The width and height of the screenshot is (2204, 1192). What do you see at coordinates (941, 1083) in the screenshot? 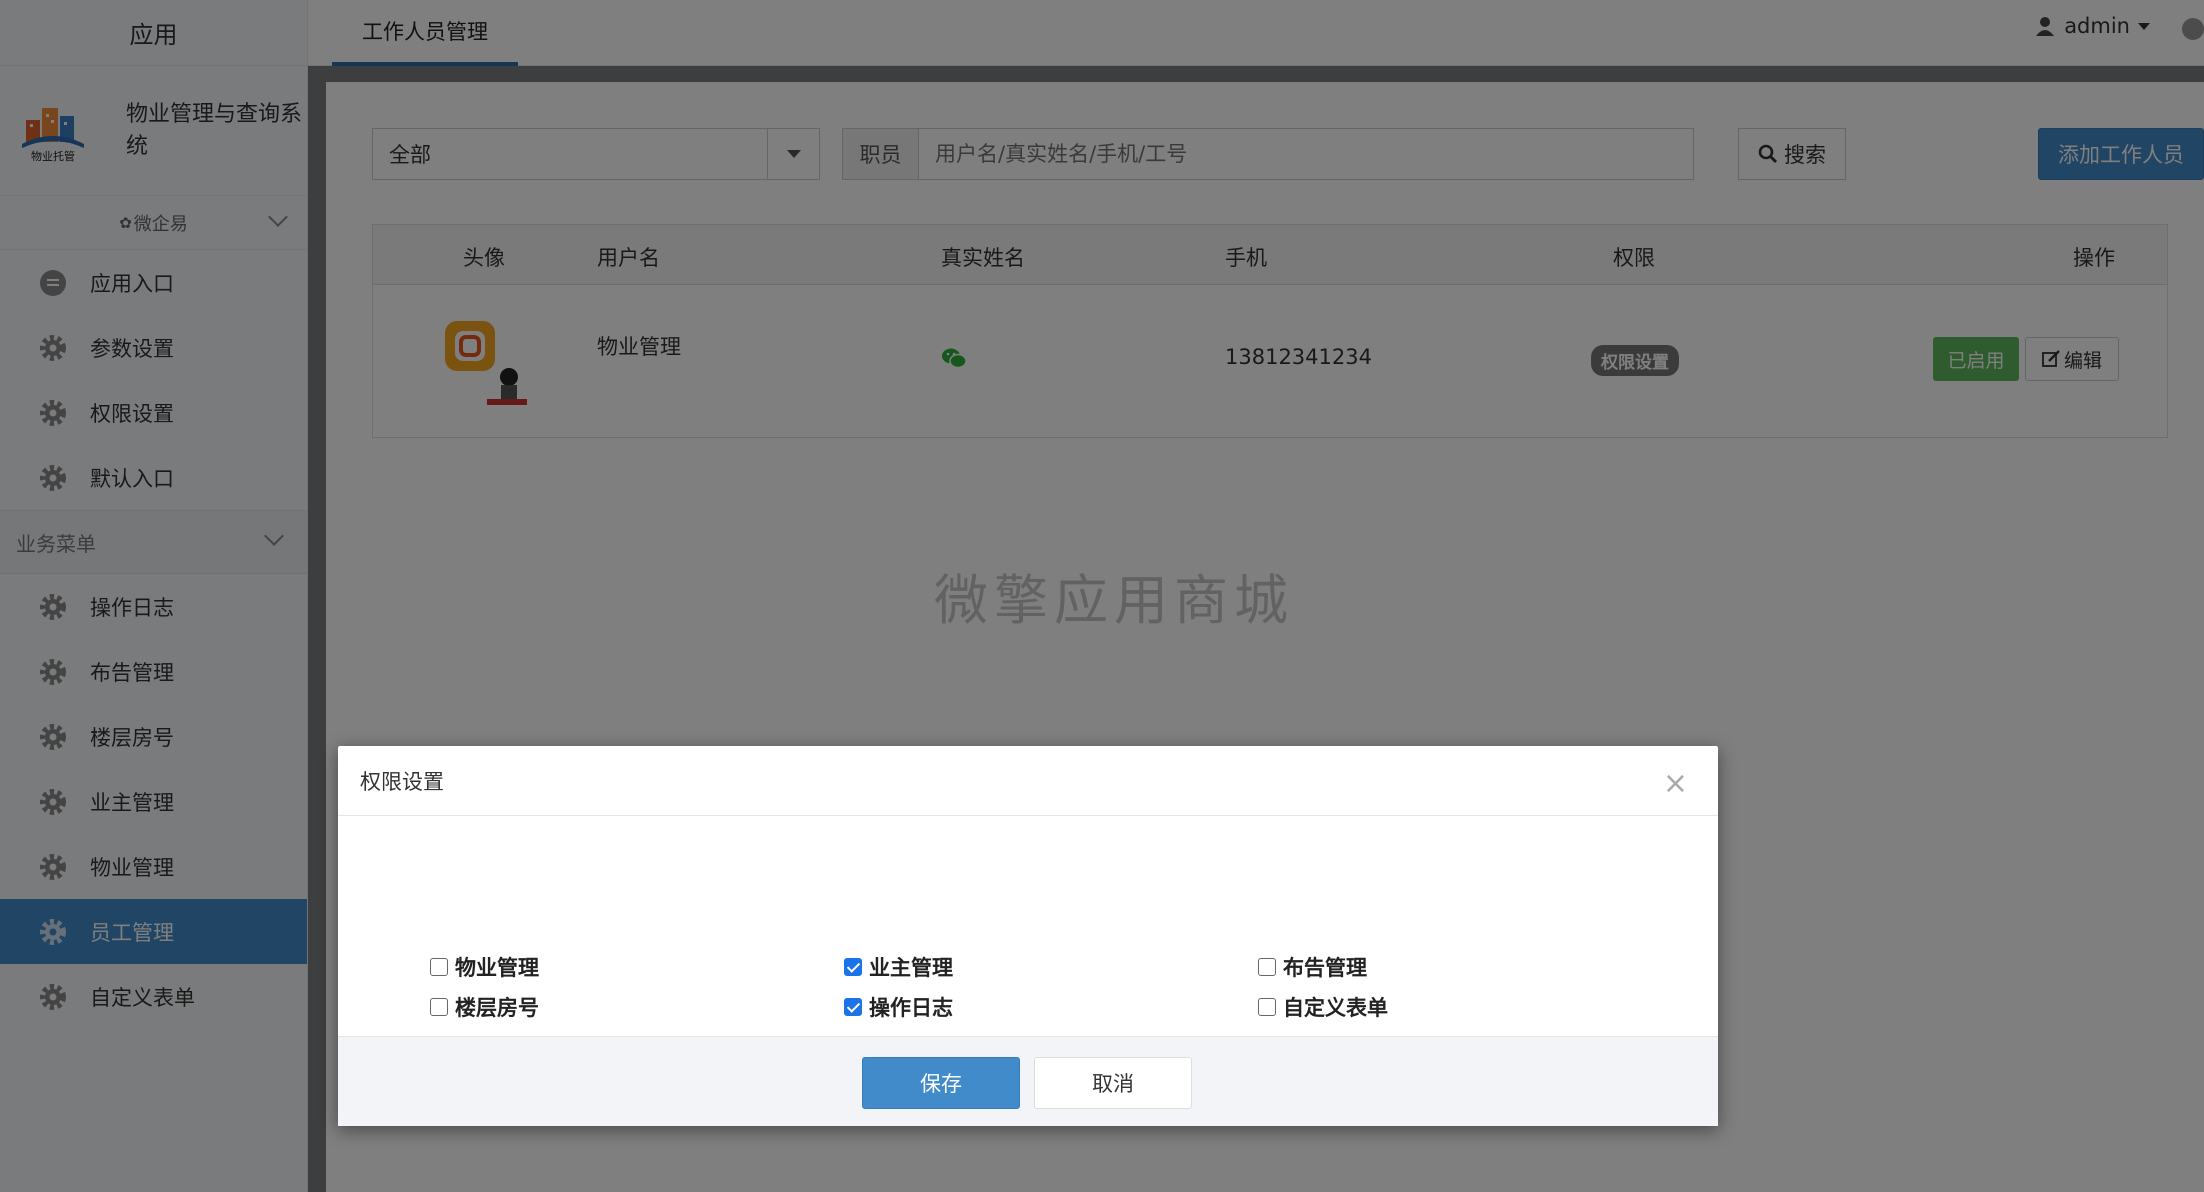
I see `save-button: 保存` at bounding box center [941, 1083].